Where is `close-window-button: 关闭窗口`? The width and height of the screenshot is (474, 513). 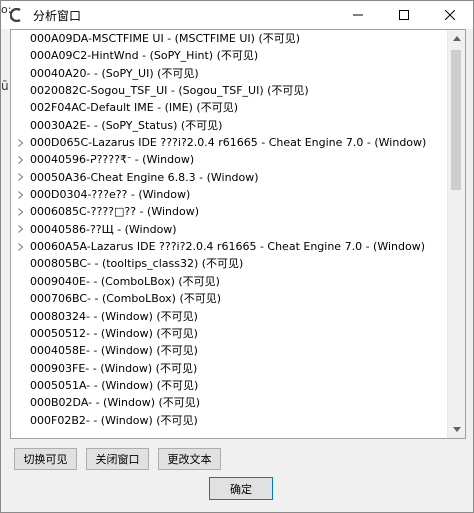
close-window-button: 关闭窗口 is located at coordinates (117, 459).